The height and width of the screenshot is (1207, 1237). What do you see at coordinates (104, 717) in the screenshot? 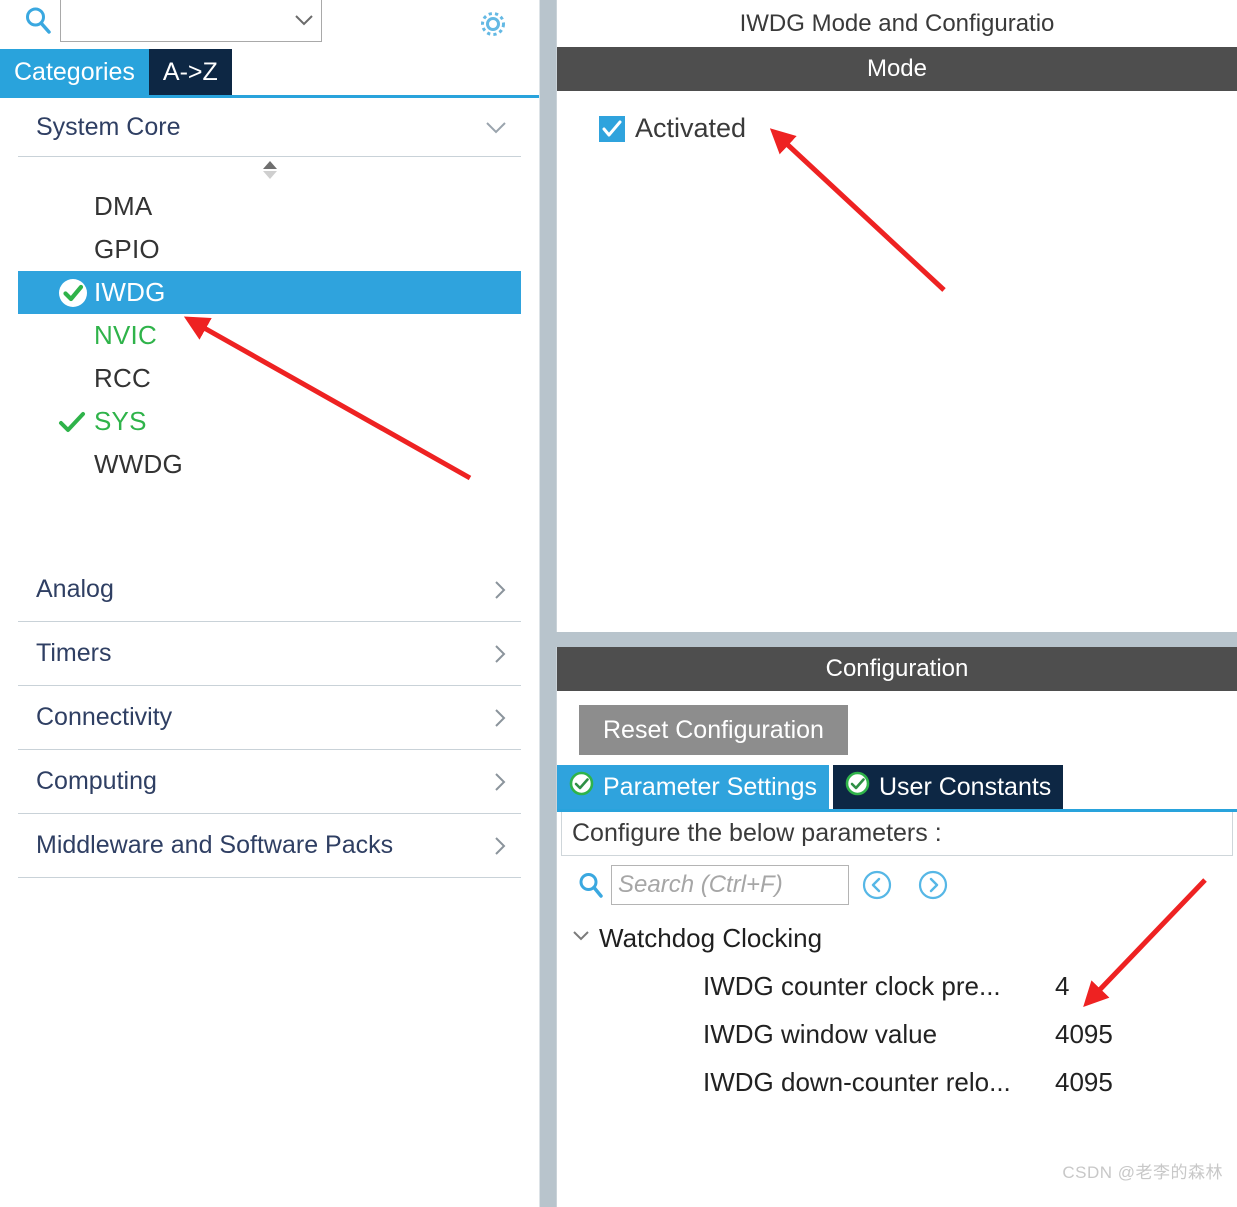
I see `category-label: Connectivity` at bounding box center [104, 717].